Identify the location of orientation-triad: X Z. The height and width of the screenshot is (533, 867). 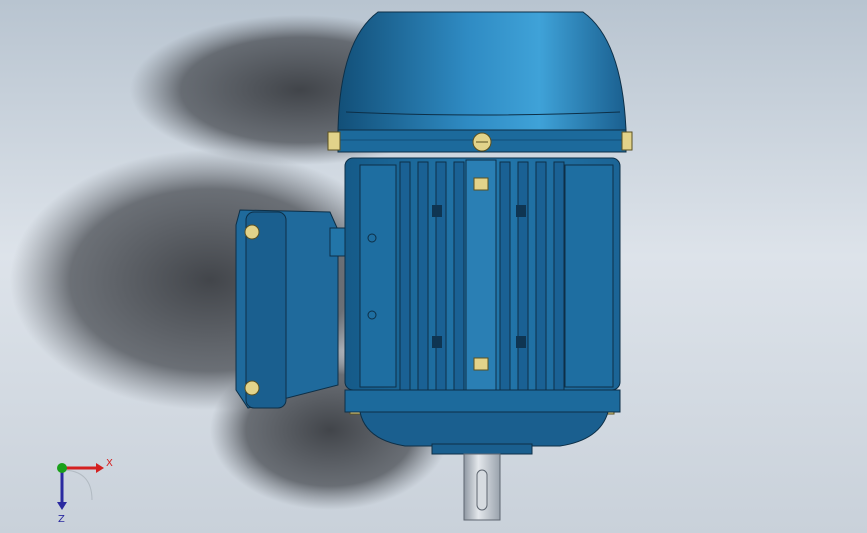
(80, 488).